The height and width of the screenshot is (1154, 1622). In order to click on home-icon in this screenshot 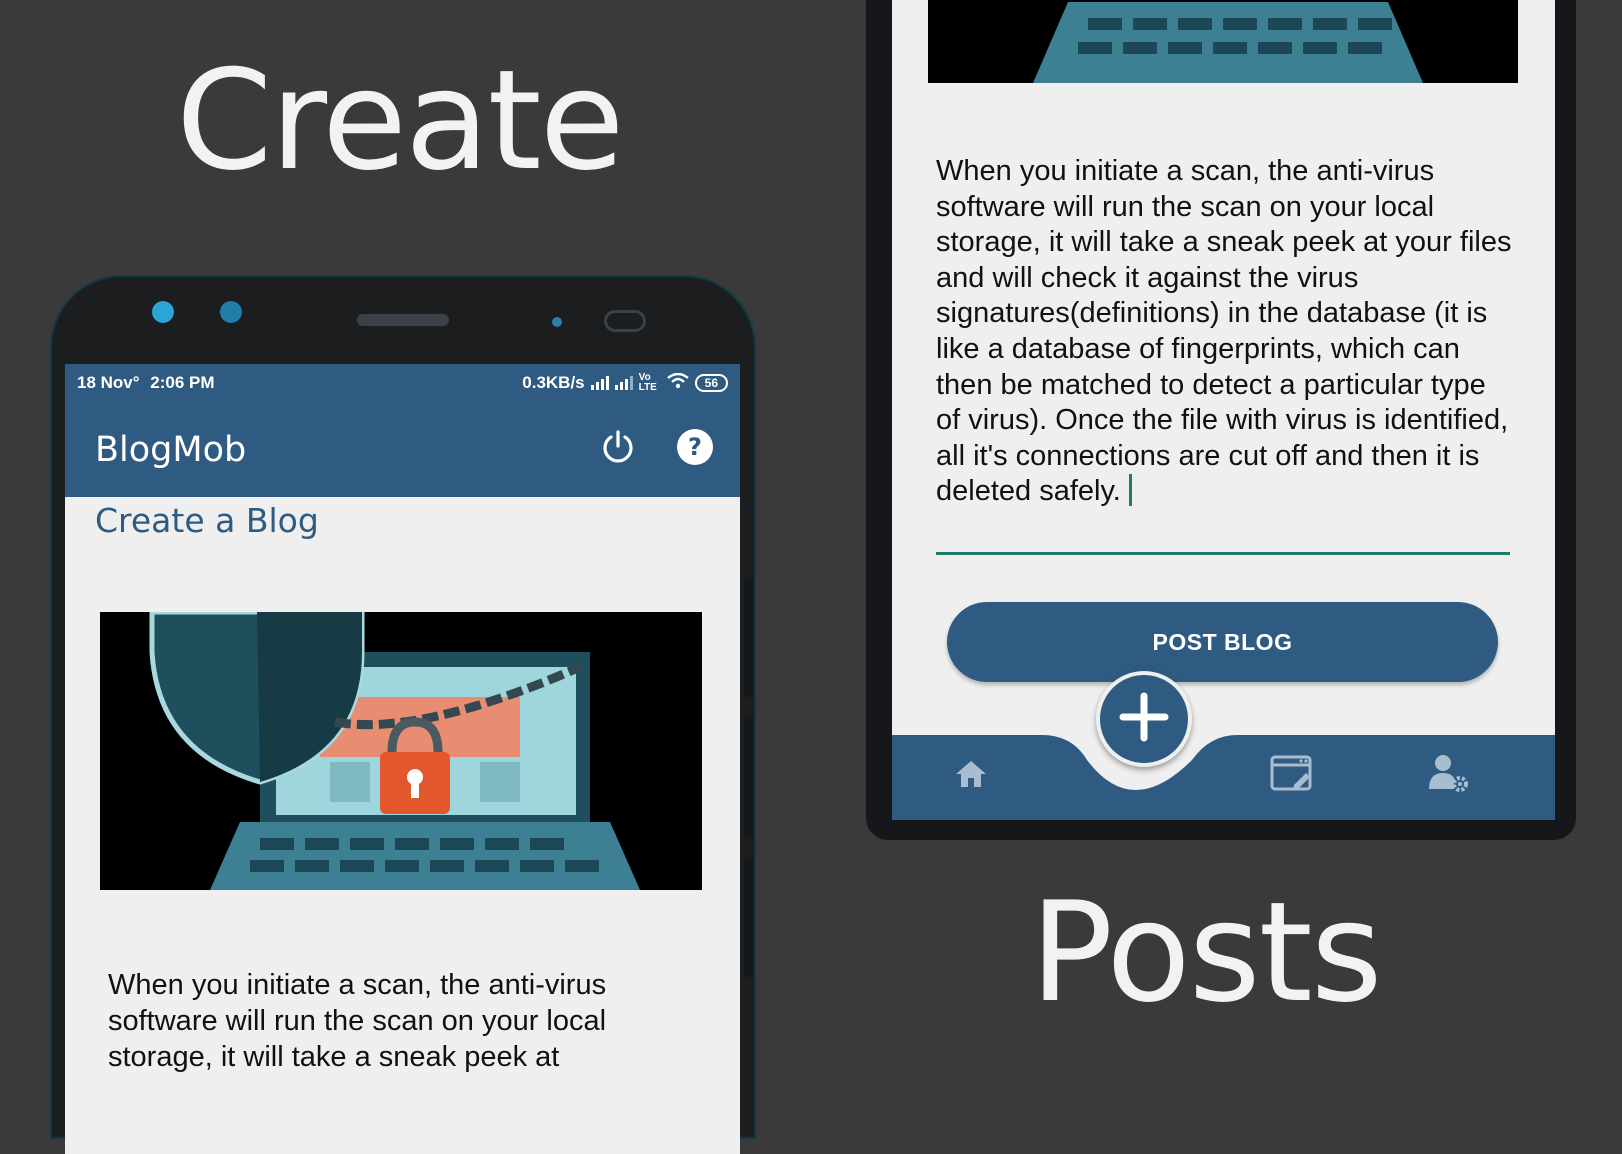, I will do `click(971, 776)`.